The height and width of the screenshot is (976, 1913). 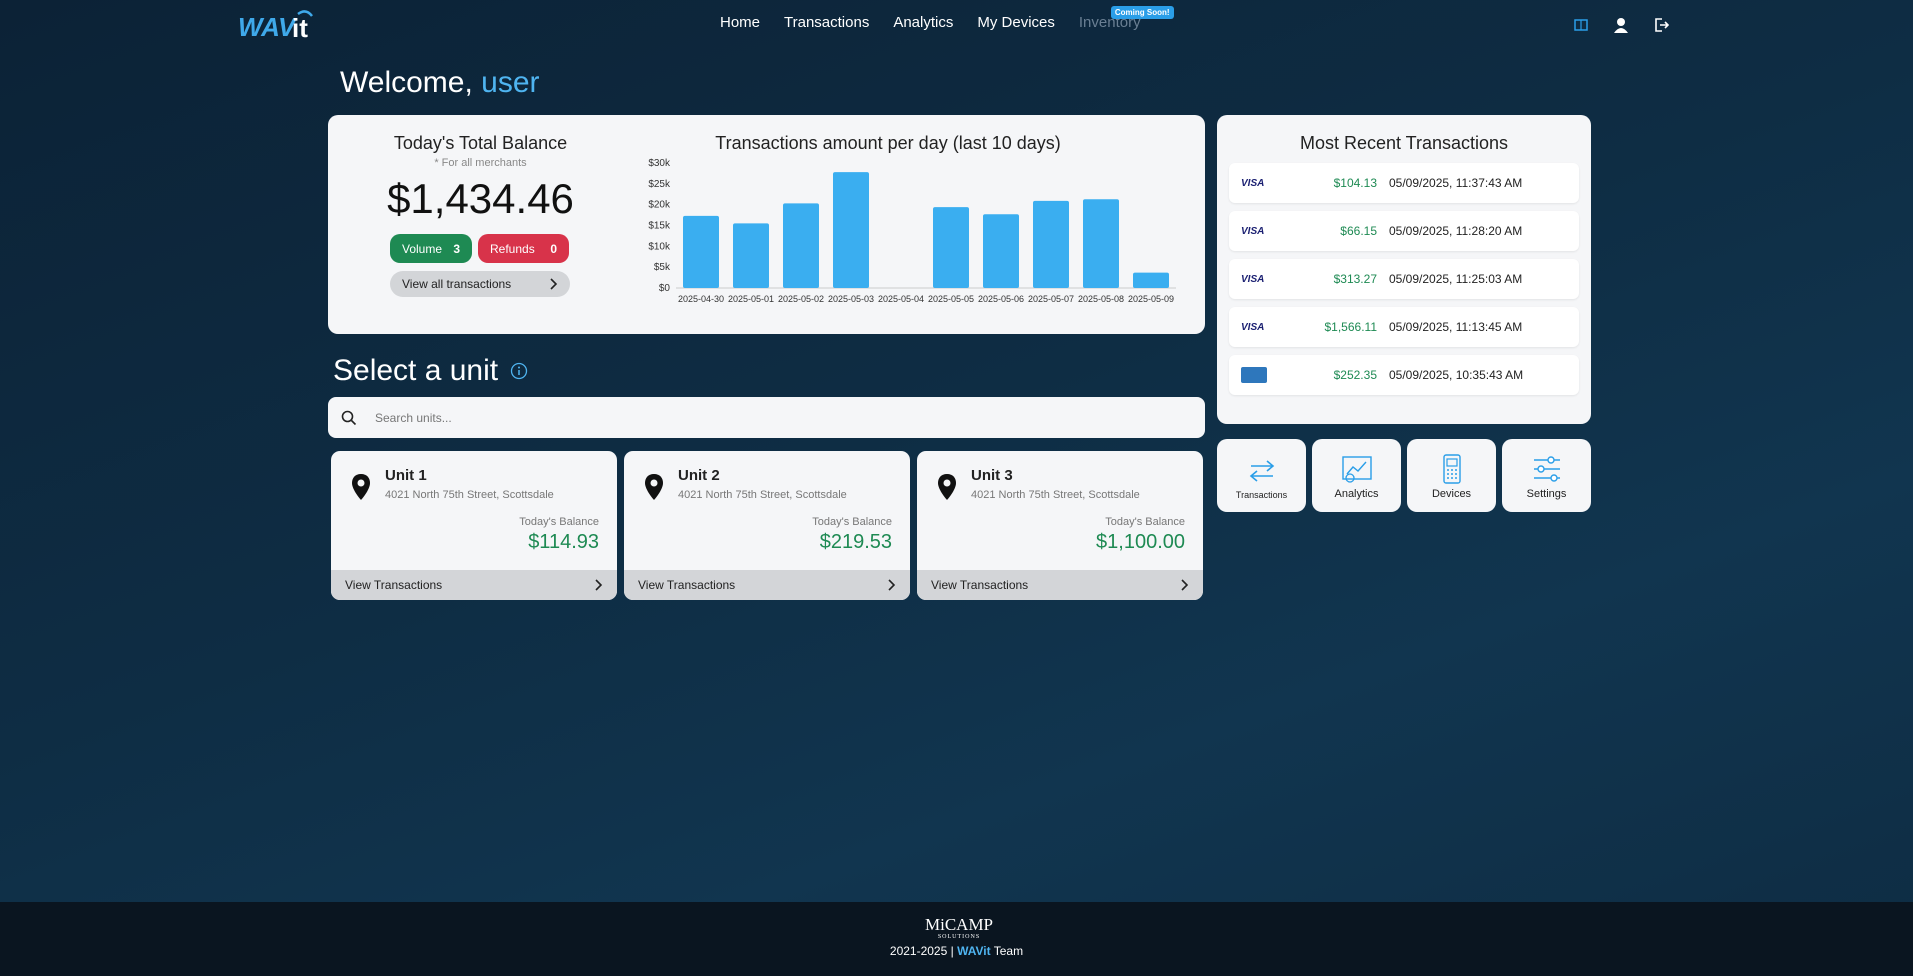 What do you see at coordinates (959, 937) in the screenshot?
I see `micamp-logo-sub: SOLUTIONS` at bounding box center [959, 937].